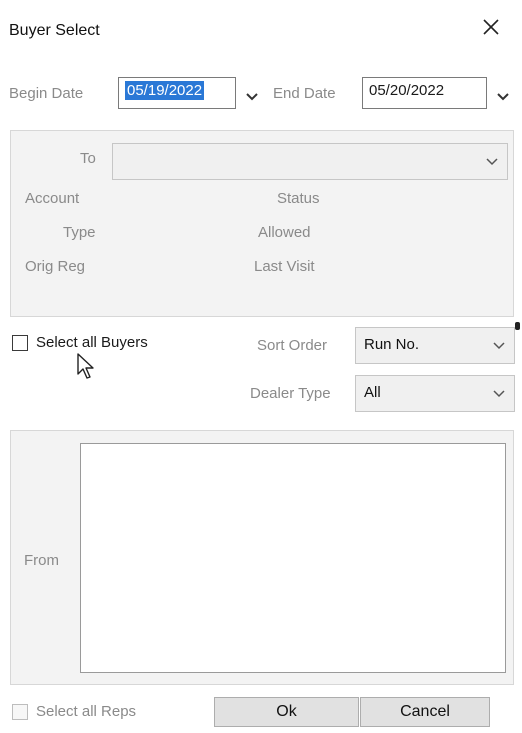 The width and height of the screenshot is (522, 733). I want to click on select-all-buyers: Select all Buyers, so click(80, 342).